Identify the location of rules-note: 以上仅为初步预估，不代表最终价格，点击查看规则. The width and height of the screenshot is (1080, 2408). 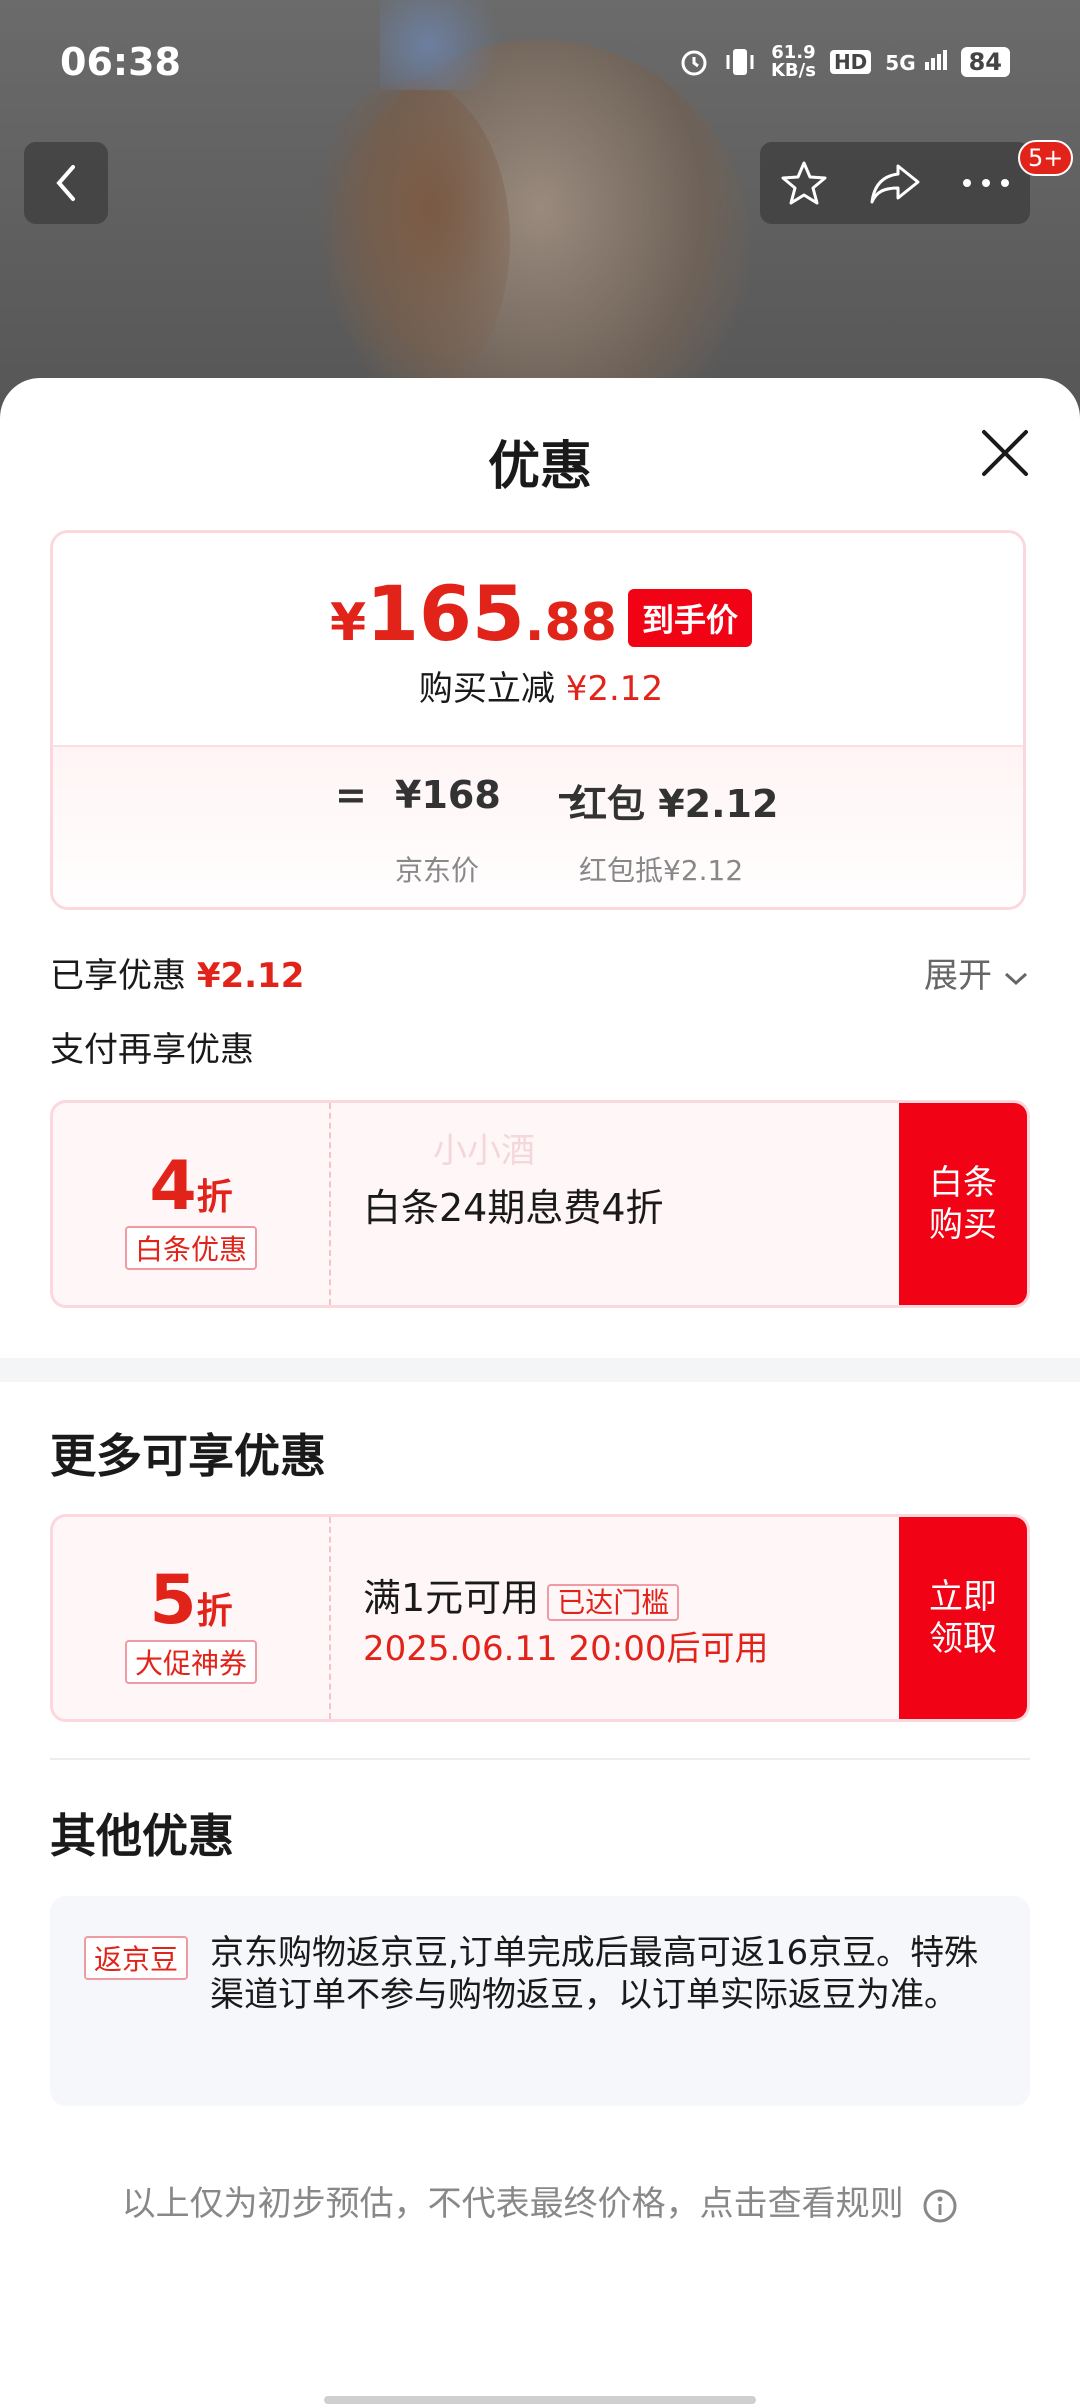
(540, 2200).